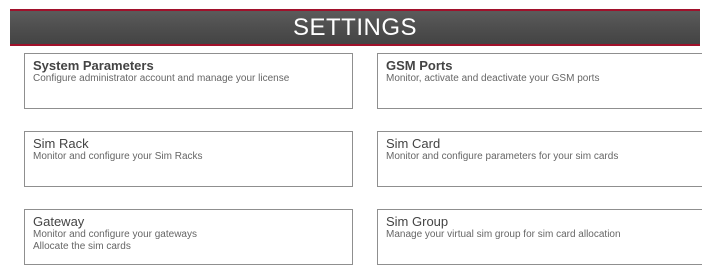  I want to click on card-title: Sim Group, so click(417, 221).